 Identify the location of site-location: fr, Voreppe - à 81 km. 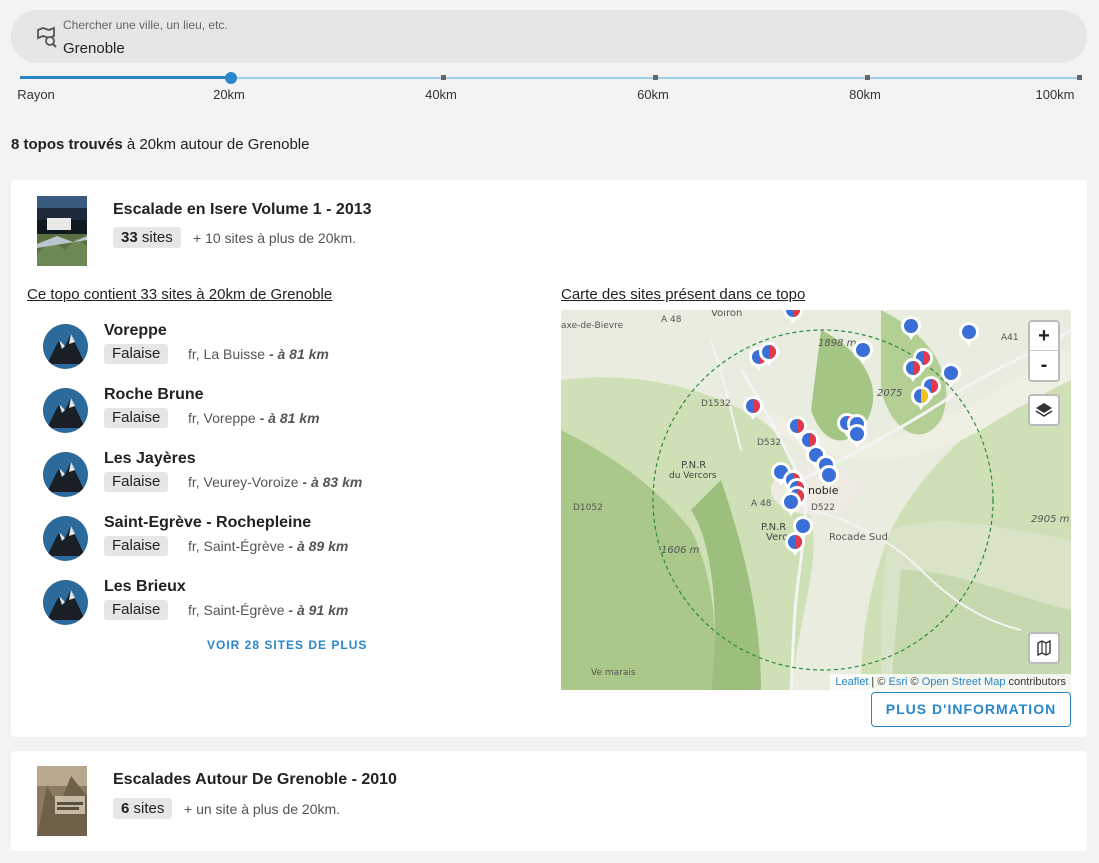
(254, 418).